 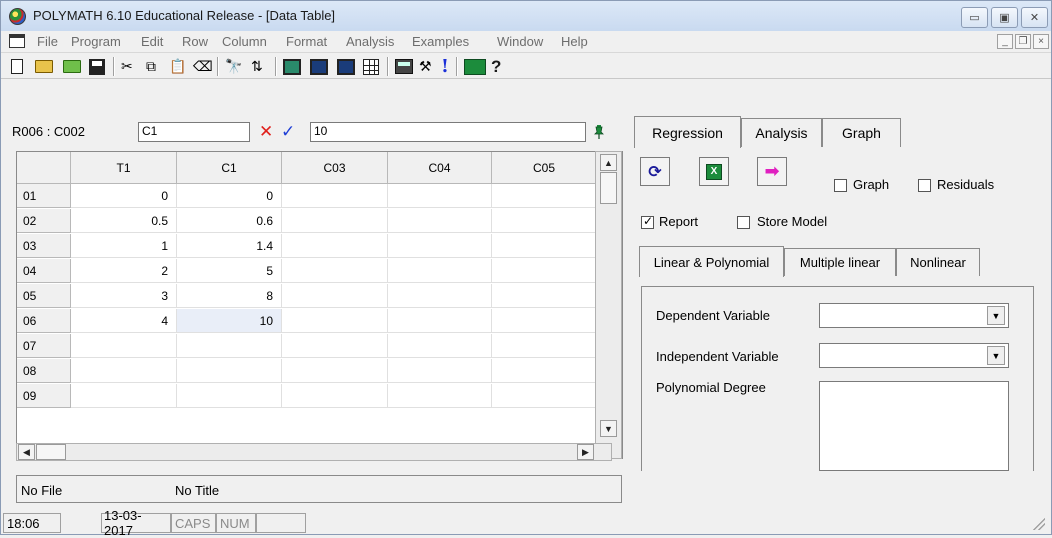 I want to click on new-file-icon, so click(x=17, y=66).